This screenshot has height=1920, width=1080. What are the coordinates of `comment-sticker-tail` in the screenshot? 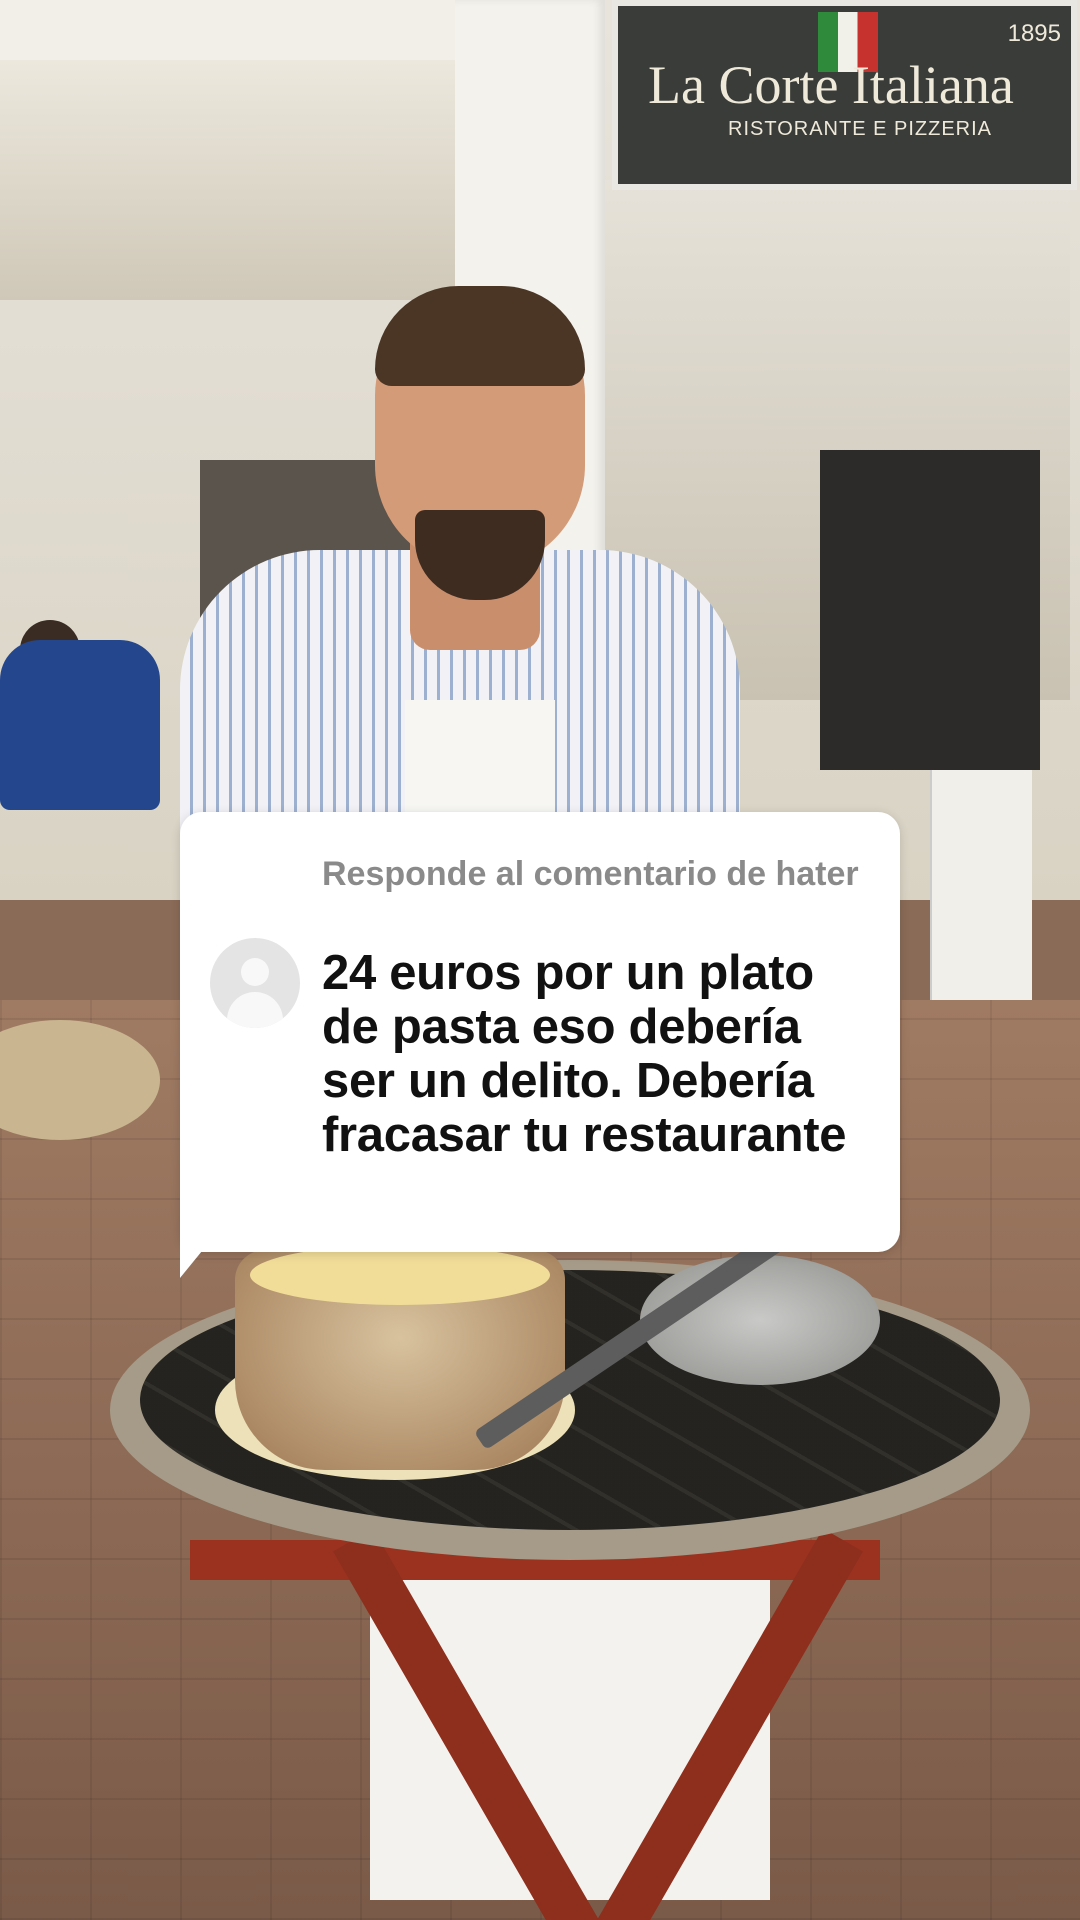 It's located at (202, 1251).